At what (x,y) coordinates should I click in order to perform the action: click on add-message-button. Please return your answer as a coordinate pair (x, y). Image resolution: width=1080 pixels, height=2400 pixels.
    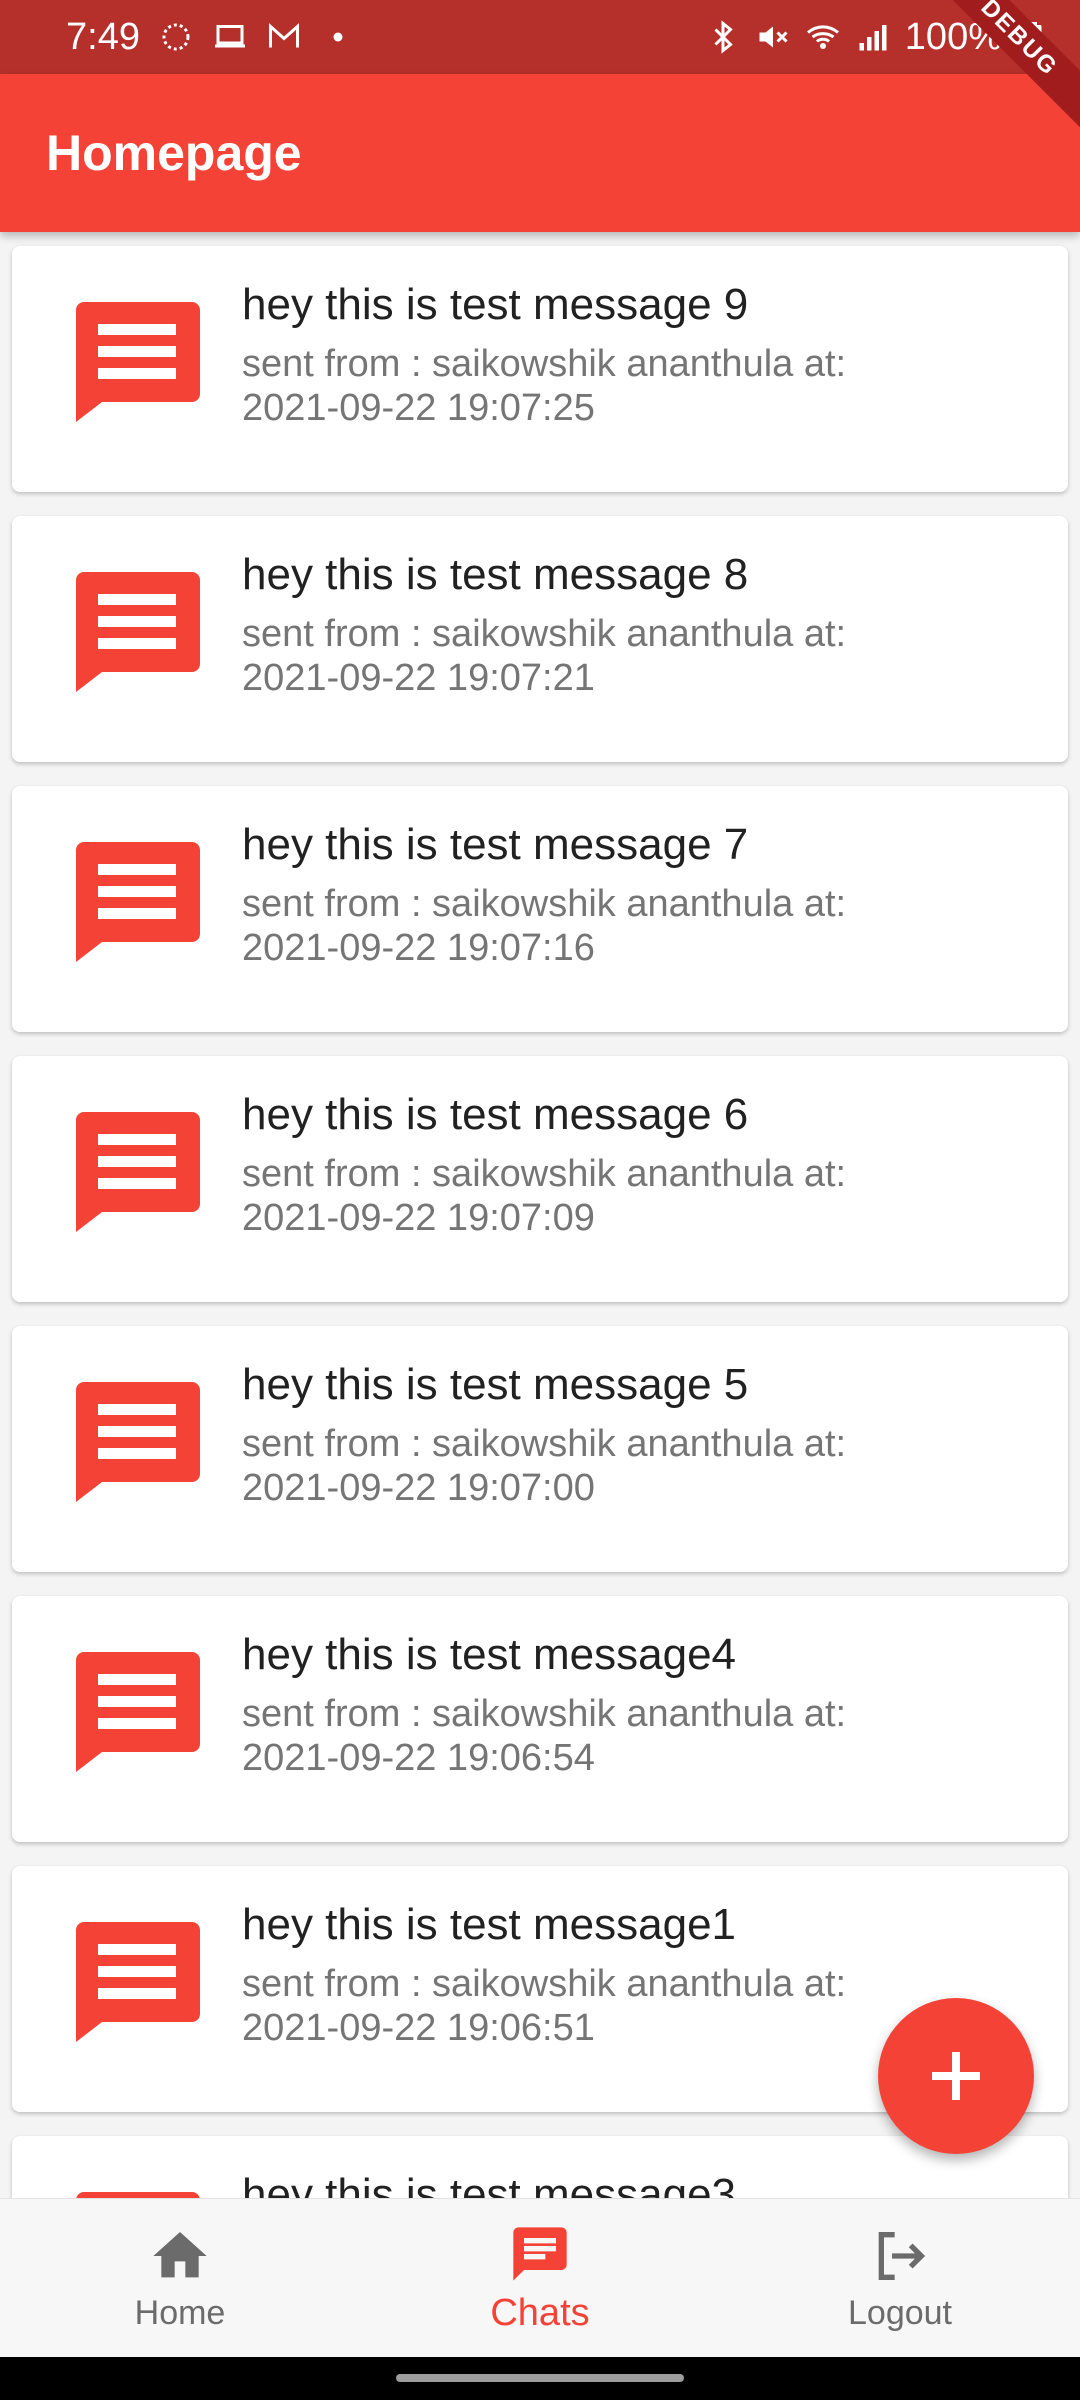
    Looking at the image, I should click on (956, 2076).